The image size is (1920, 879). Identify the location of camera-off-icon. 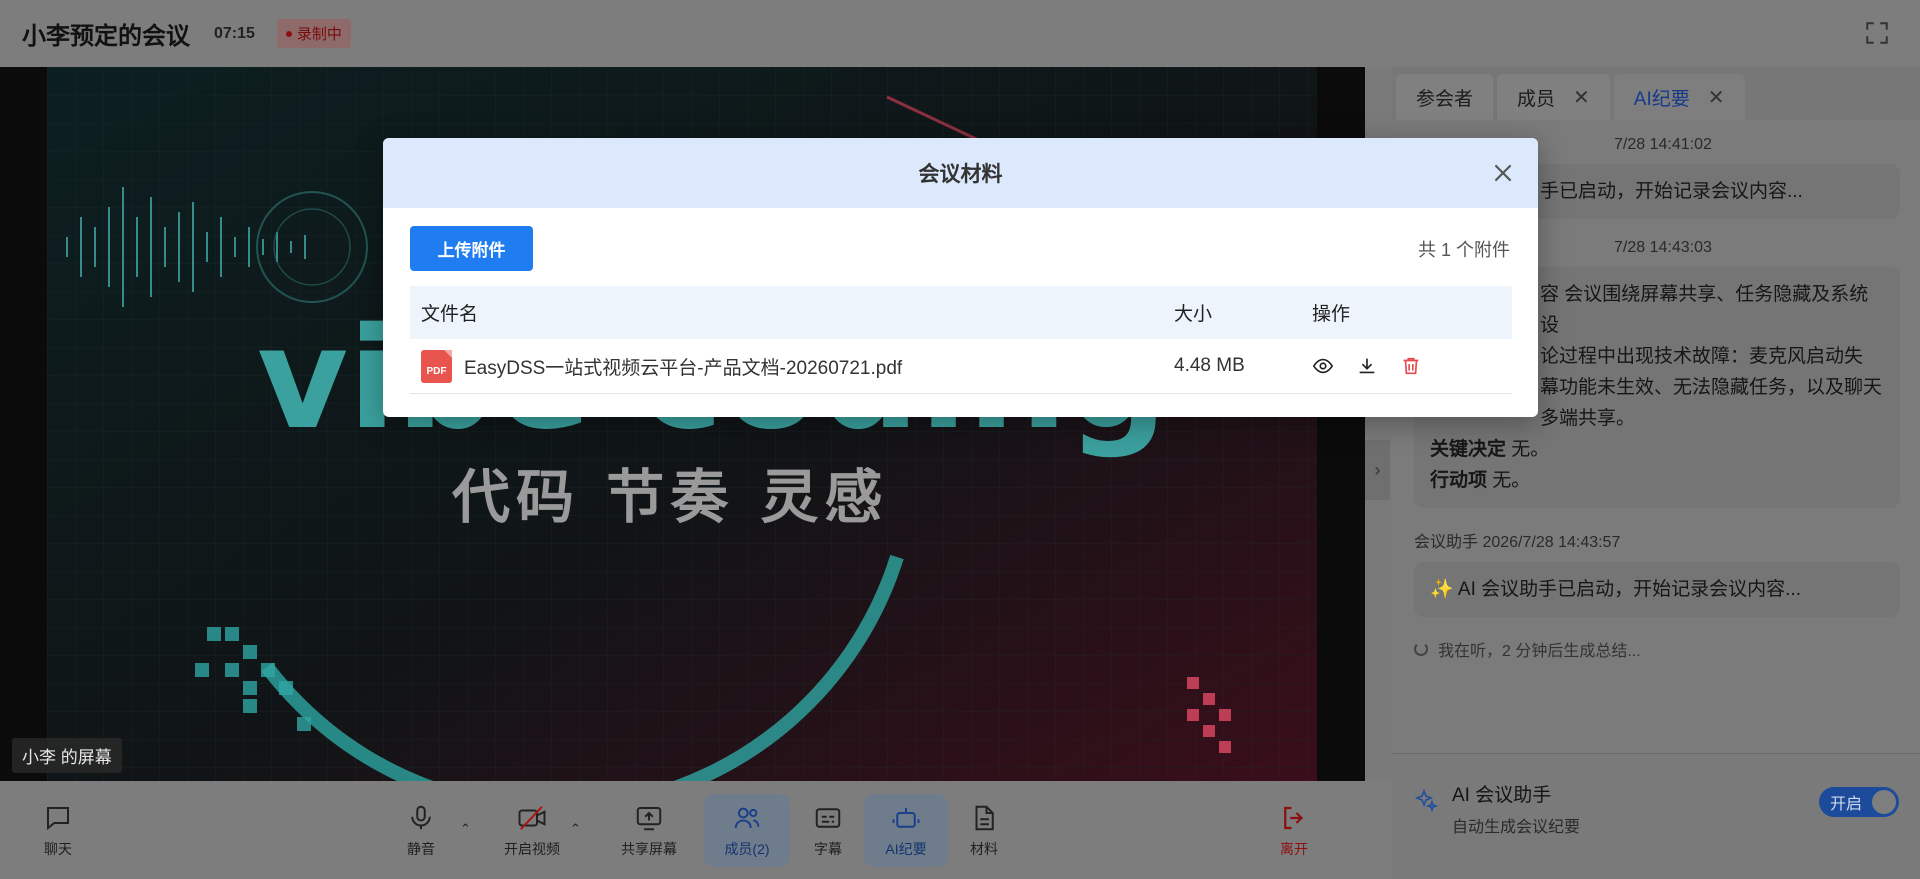
(532, 817).